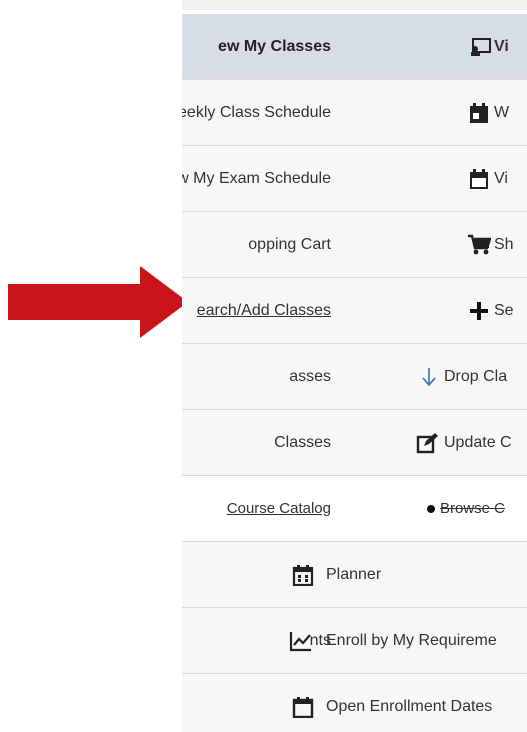 The width and height of the screenshot is (527, 732). I want to click on row-left-label: ew My Exam Schedule, so click(256, 178).